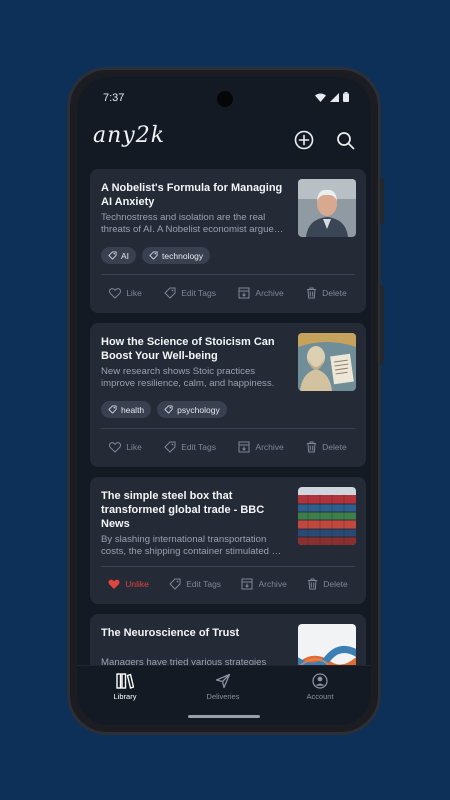  What do you see at coordinates (133, 409) in the screenshot?
I see `tag-label: health` at bounding box center [133, 409].